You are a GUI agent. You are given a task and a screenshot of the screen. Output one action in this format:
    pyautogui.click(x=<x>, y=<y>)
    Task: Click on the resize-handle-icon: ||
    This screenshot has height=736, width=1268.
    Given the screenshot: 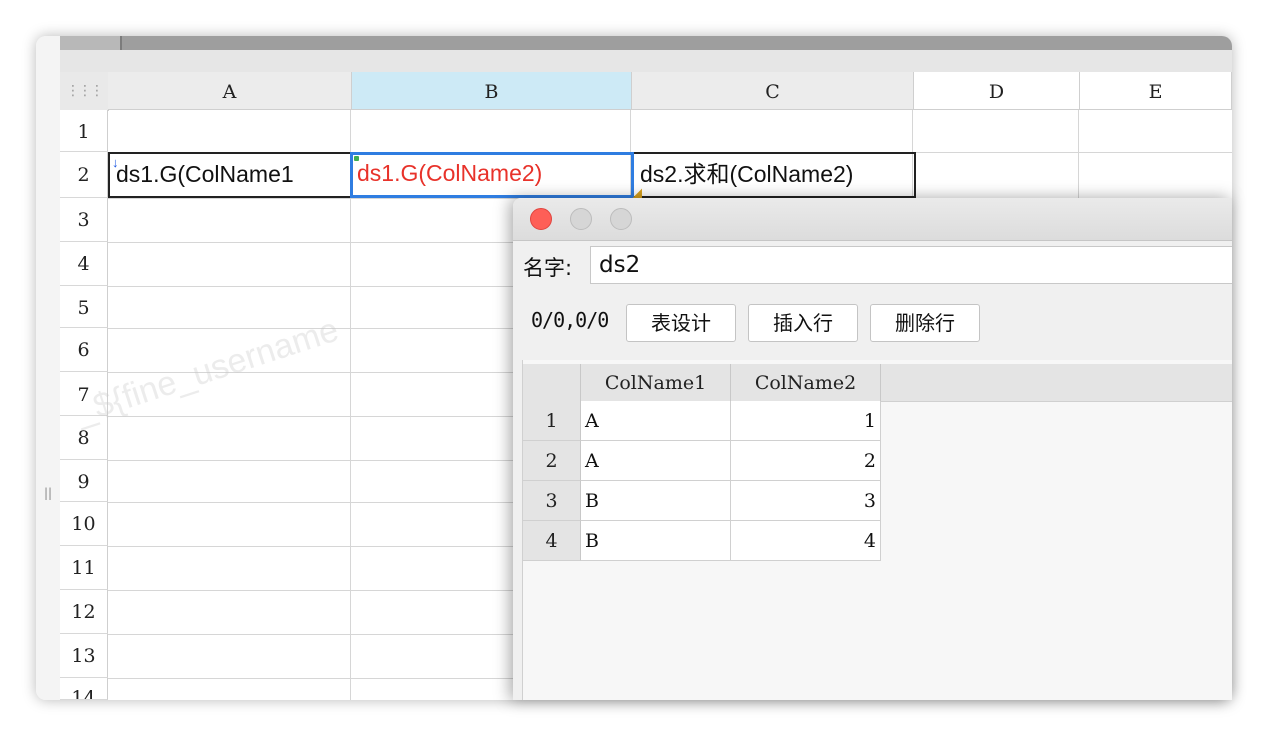 What is the action you would take?
    pyautogui.click(x=48, y=493)
    